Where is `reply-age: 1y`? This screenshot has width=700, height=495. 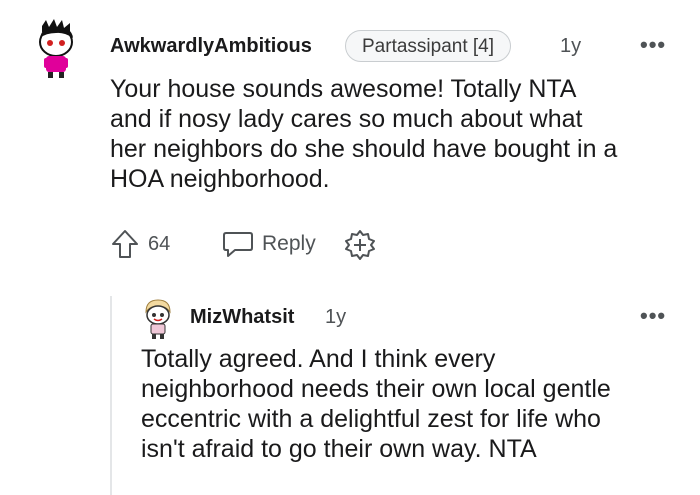 reply-age: 1y is located at coordinates (336, 317).